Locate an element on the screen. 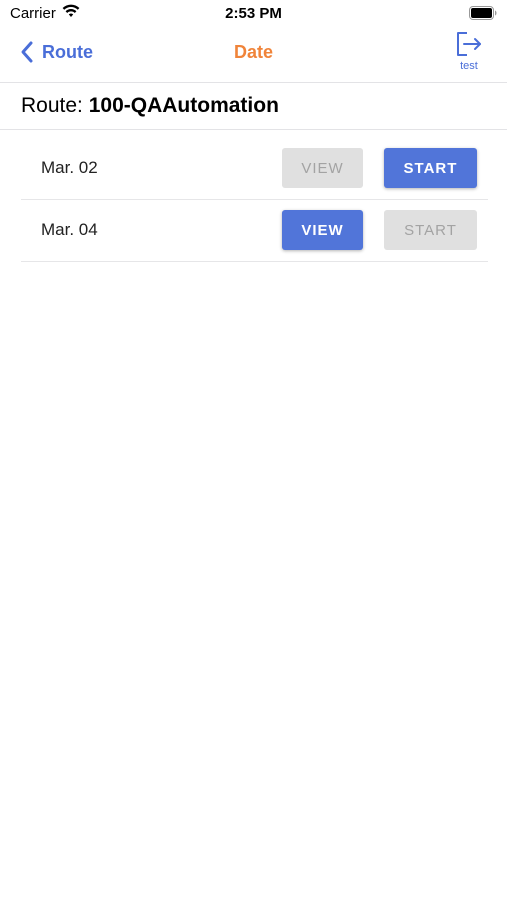 This screenshot has width=507, height=900. clock: 2:53 PM is located at coordinates (253, 13).